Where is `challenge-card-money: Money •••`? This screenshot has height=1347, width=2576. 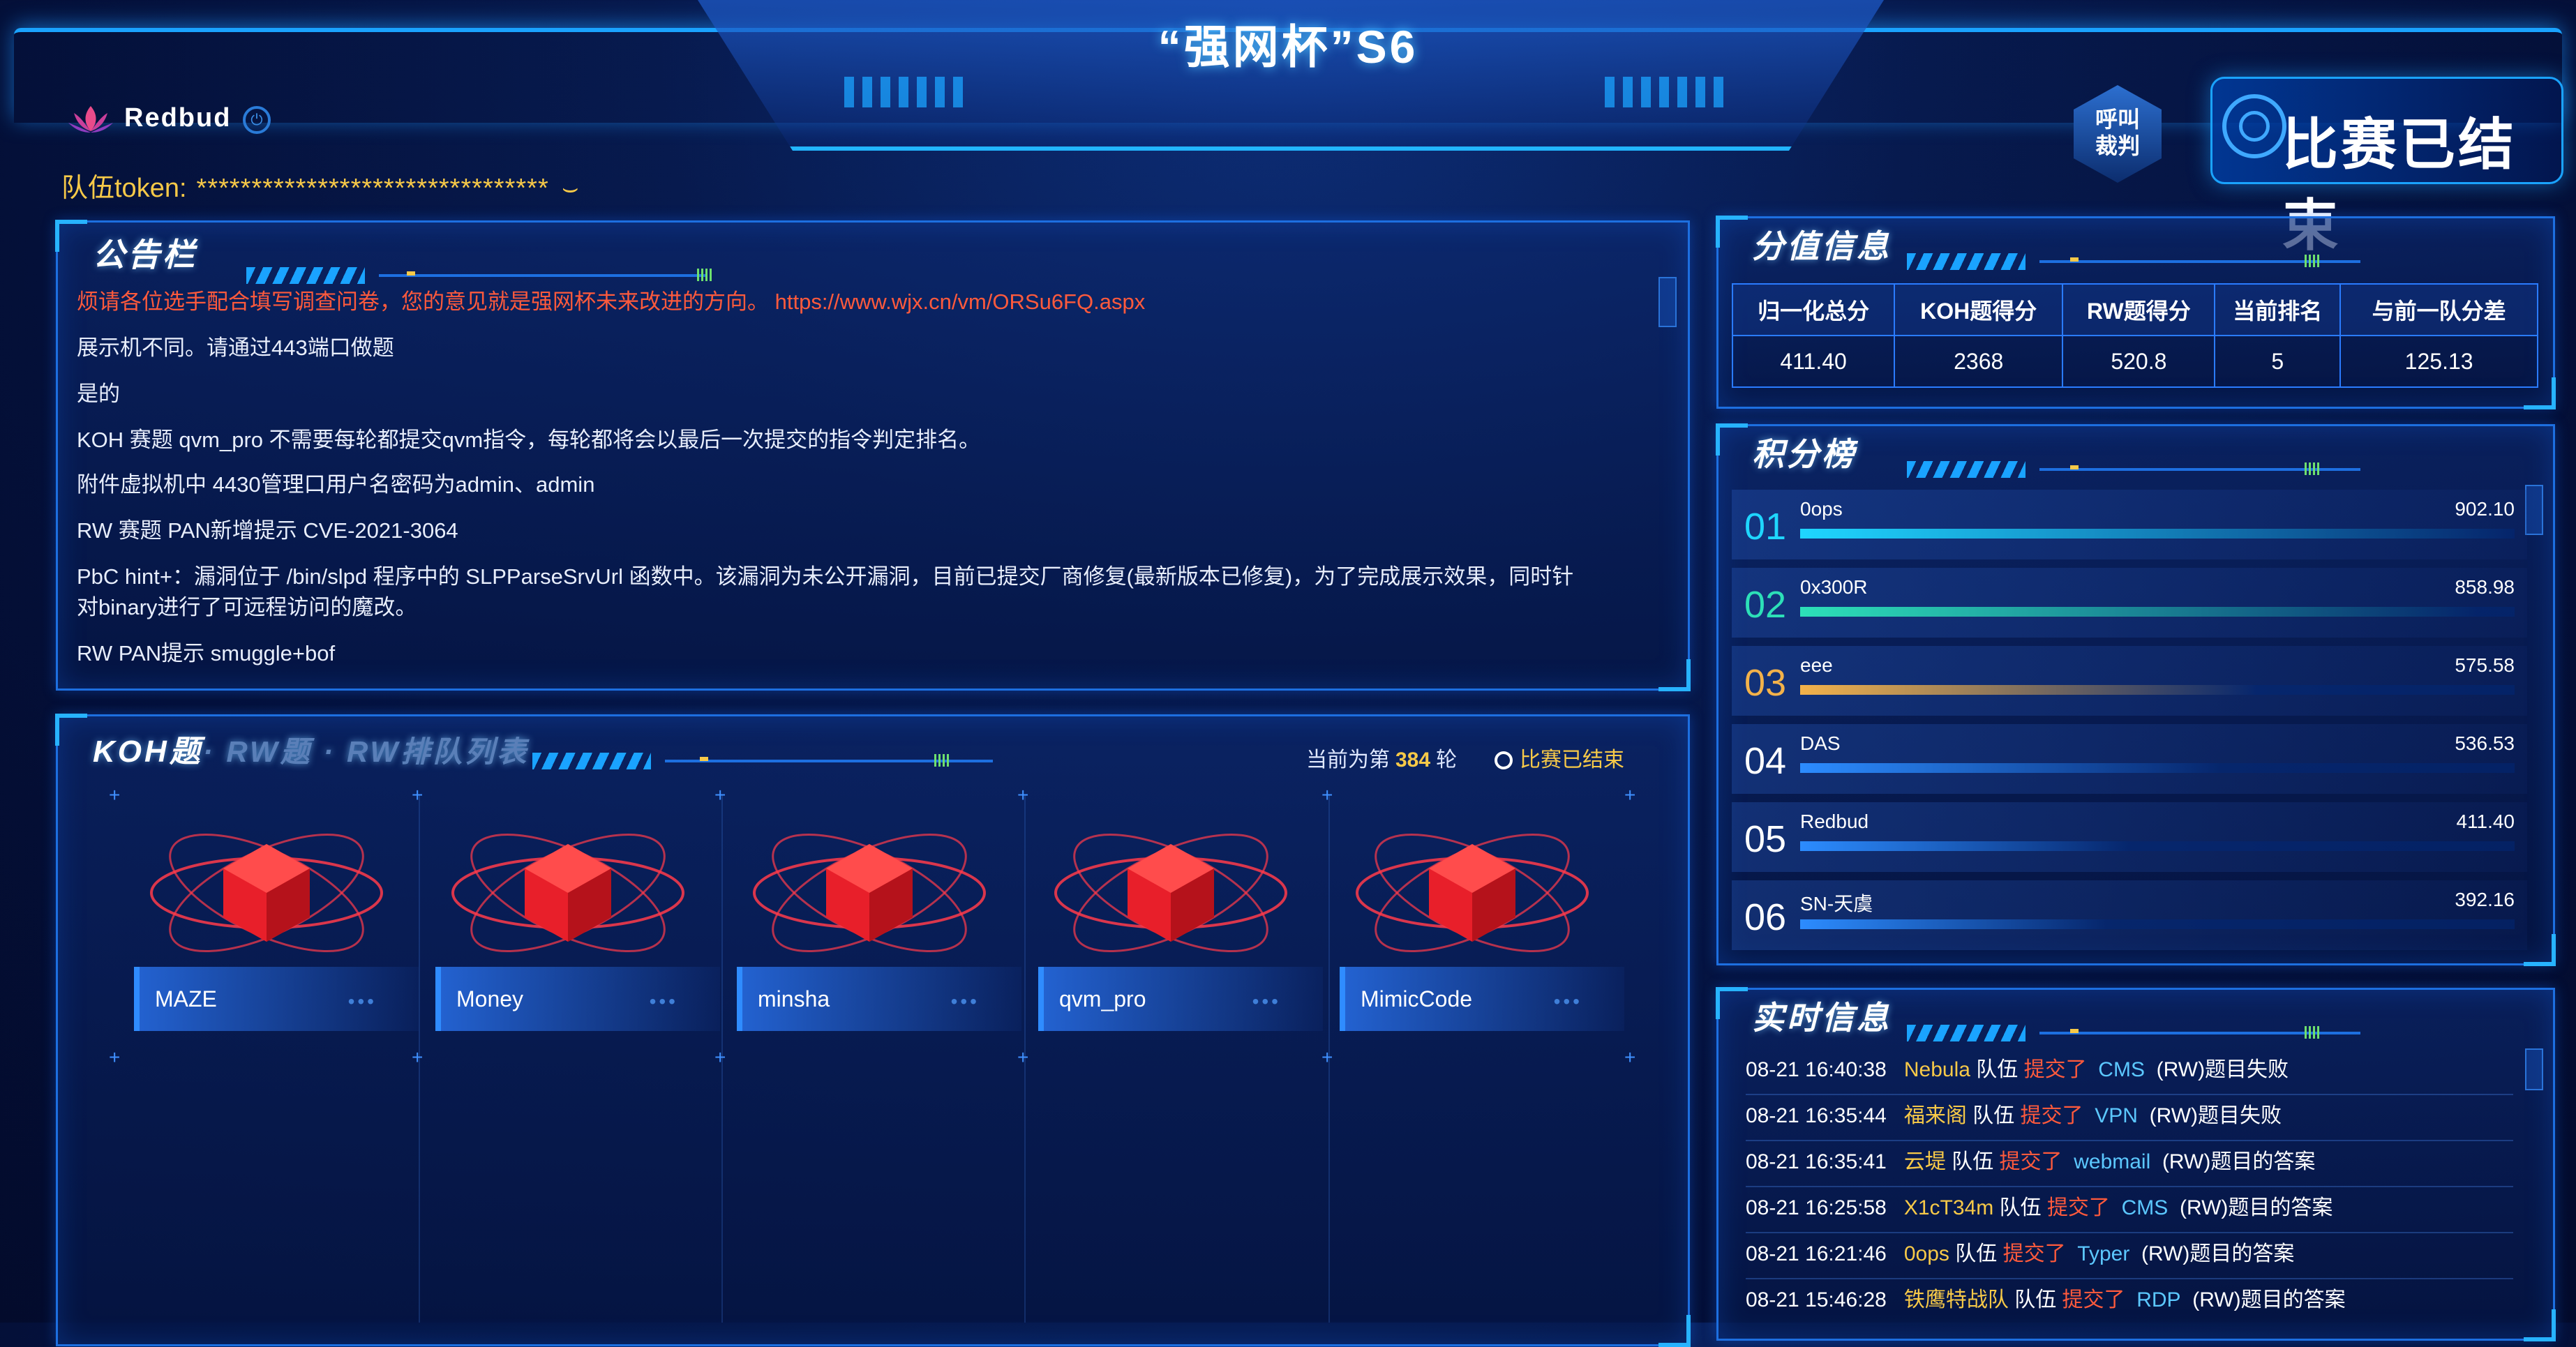
challenge-card-money: Money ••• is located at coordinates (577, 948).